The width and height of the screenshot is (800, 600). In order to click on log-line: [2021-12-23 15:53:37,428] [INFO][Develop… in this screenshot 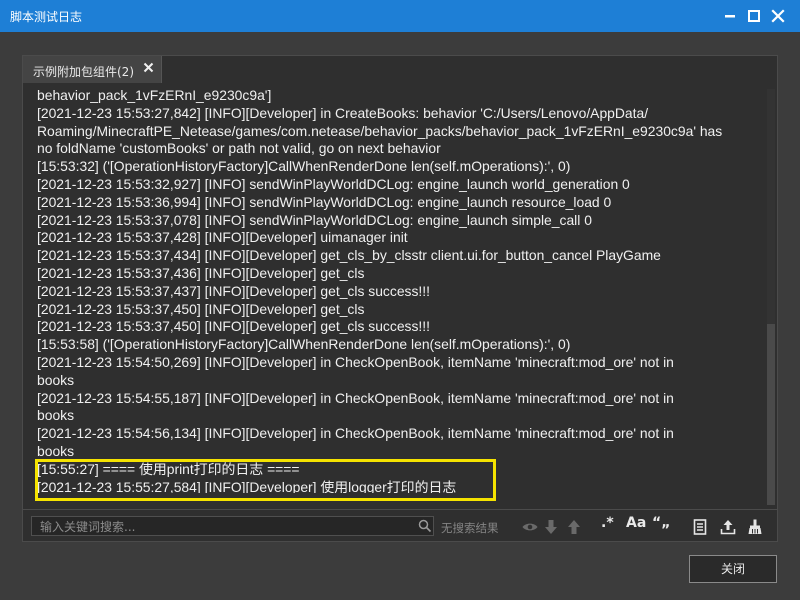, I will do `click(222, 237)`.